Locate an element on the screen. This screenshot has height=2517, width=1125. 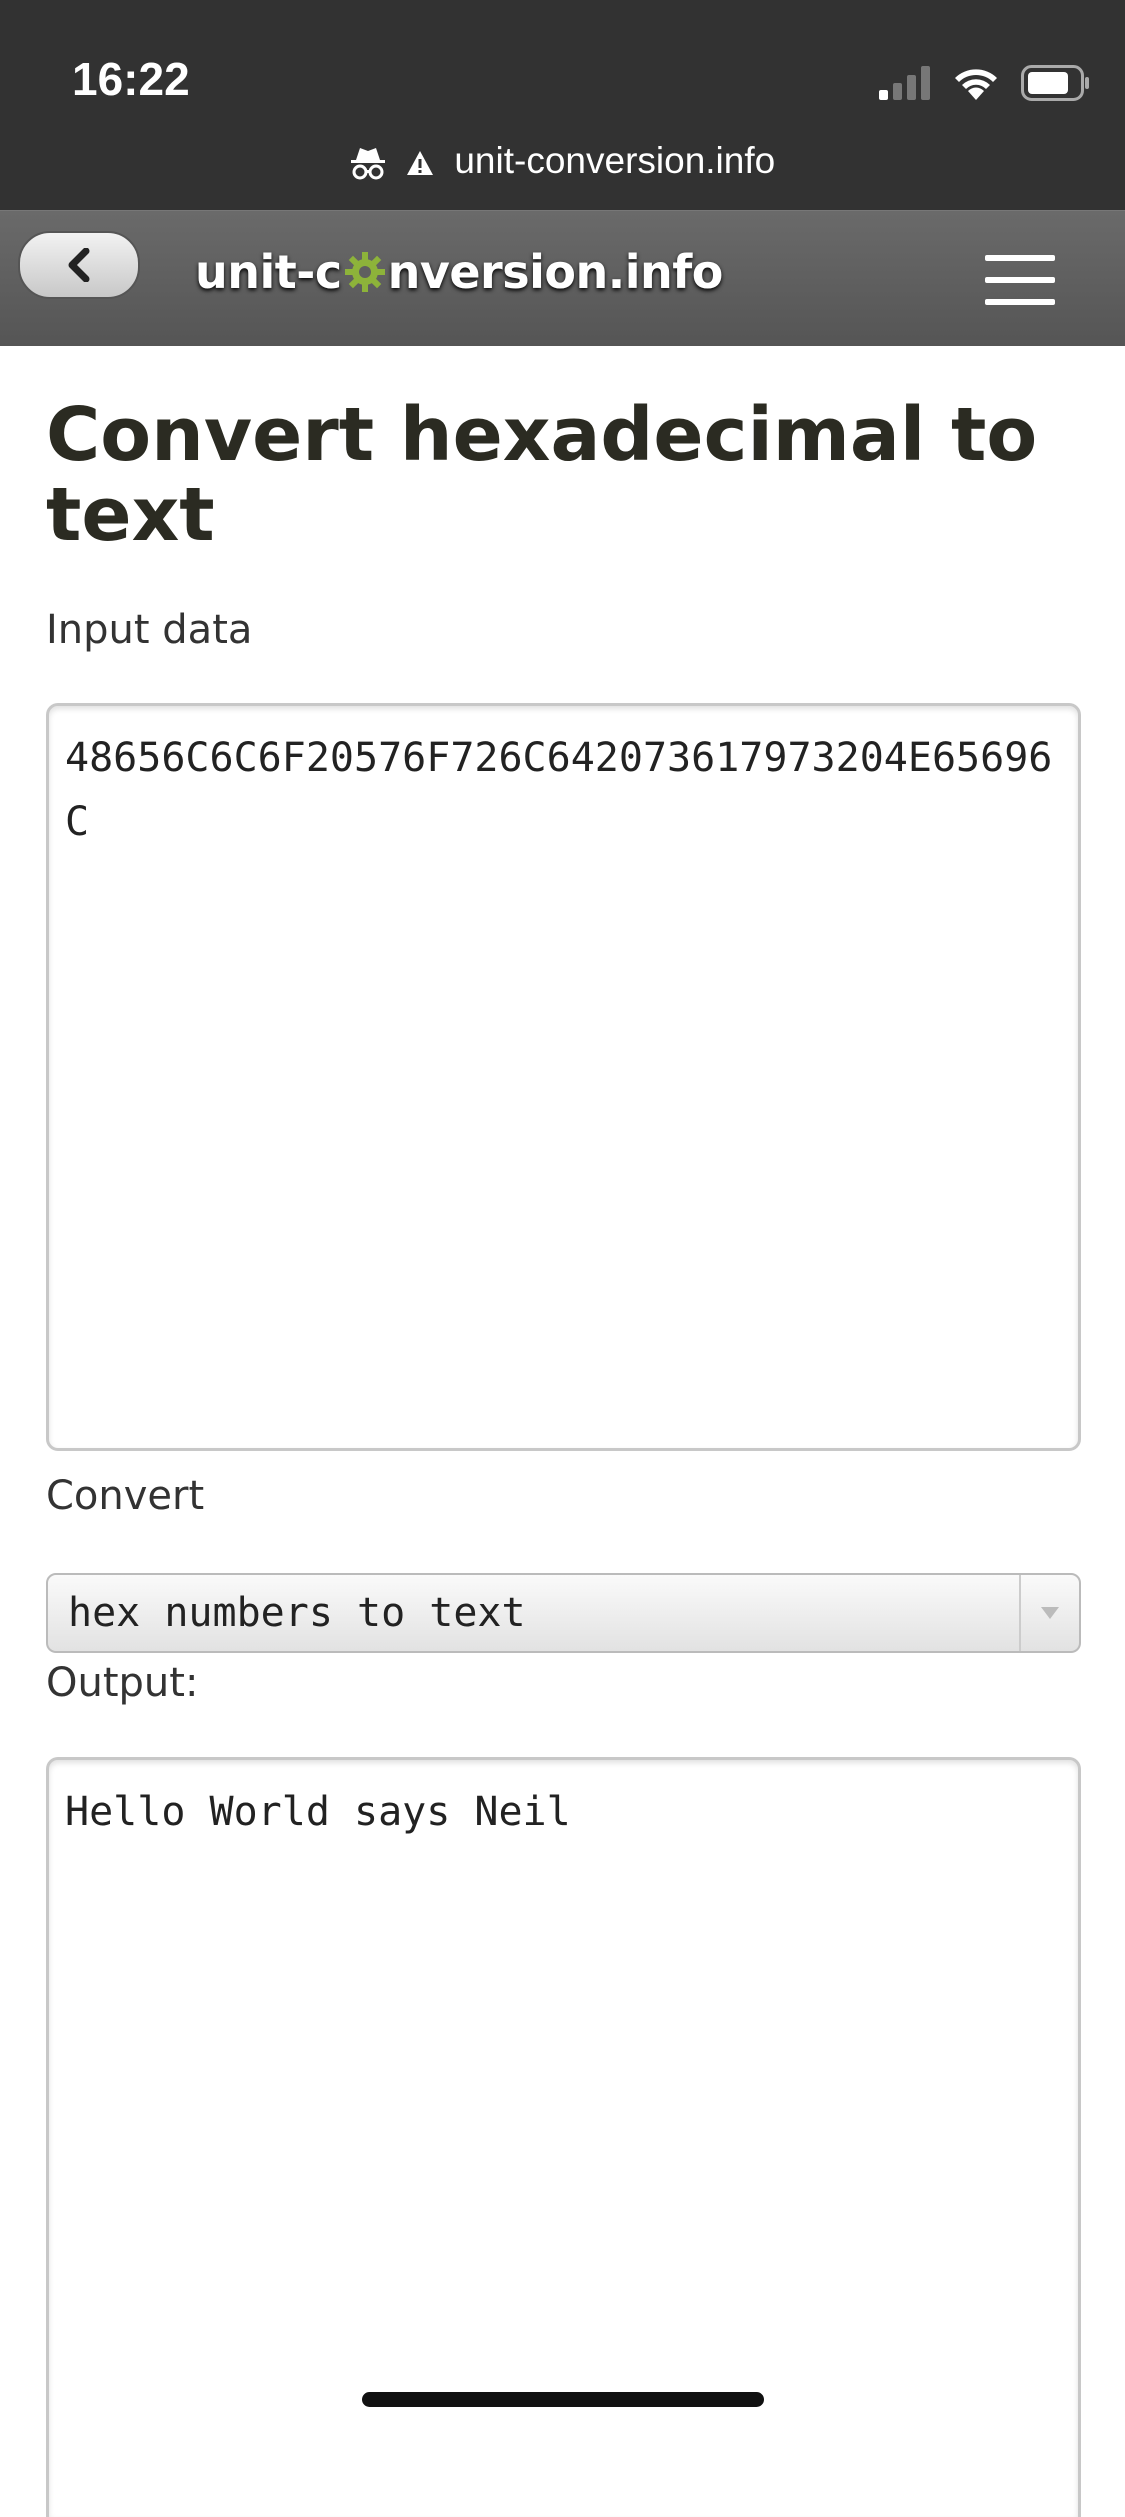
dropdown-arrow-icon is located at coordinates (1049, 1613).